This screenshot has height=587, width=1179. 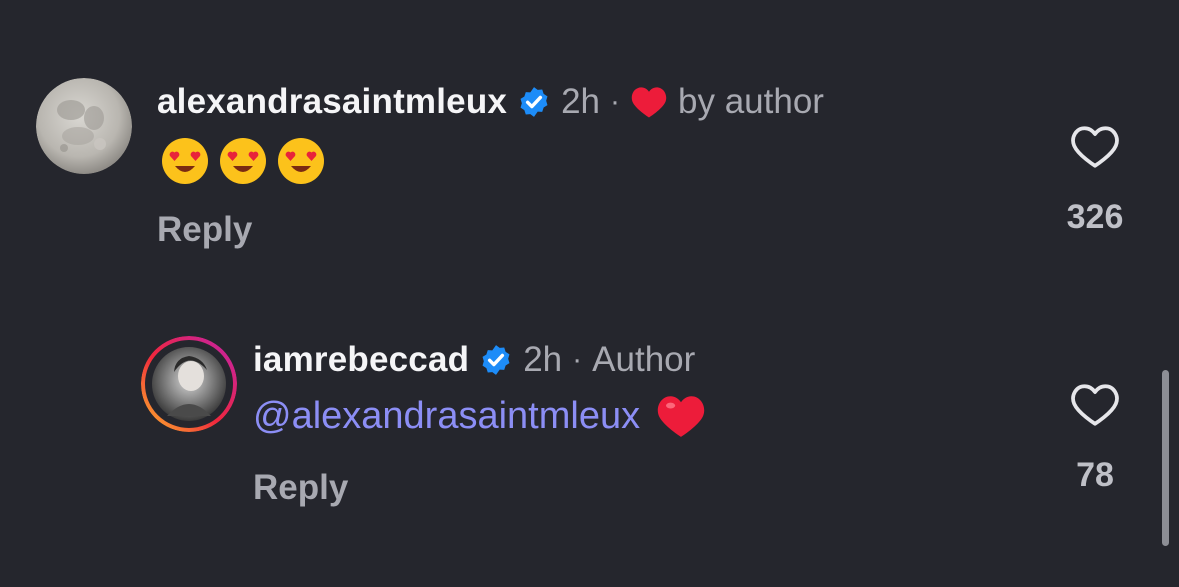 I want to click on moon-avatar-image, so click(x=84, y=126).